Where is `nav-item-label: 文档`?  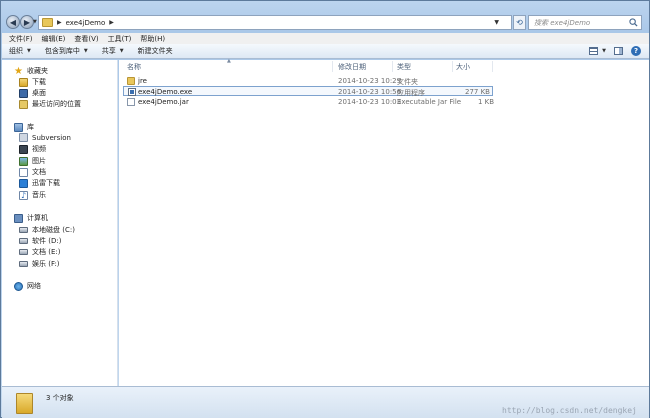 nav-item-label: 文档 is located at coordinates (39, 172).